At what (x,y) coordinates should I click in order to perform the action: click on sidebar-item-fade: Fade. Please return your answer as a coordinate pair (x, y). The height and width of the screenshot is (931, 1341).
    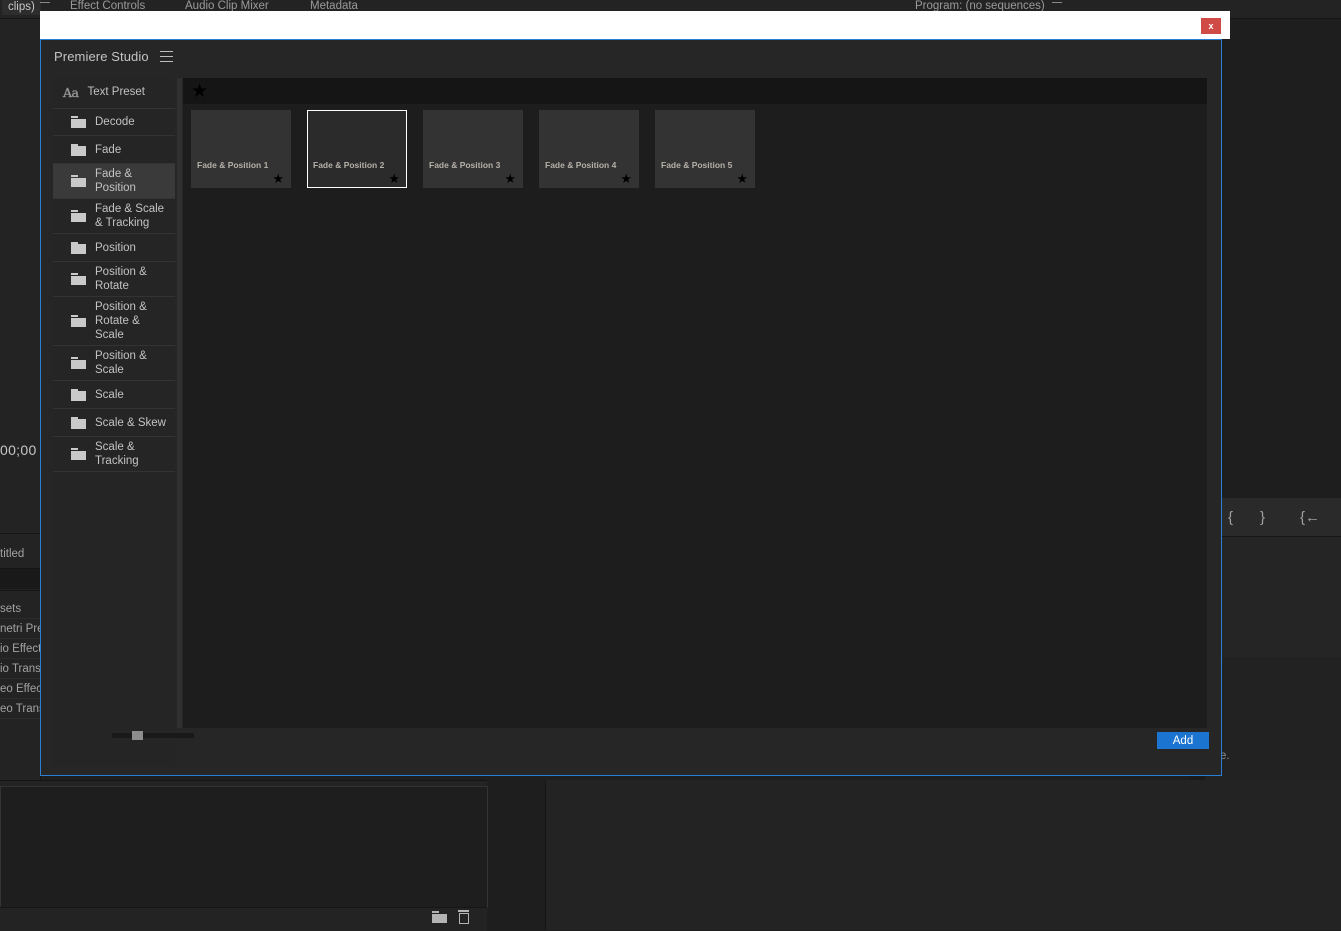
    Looking at the image, I should click on (114, 150).